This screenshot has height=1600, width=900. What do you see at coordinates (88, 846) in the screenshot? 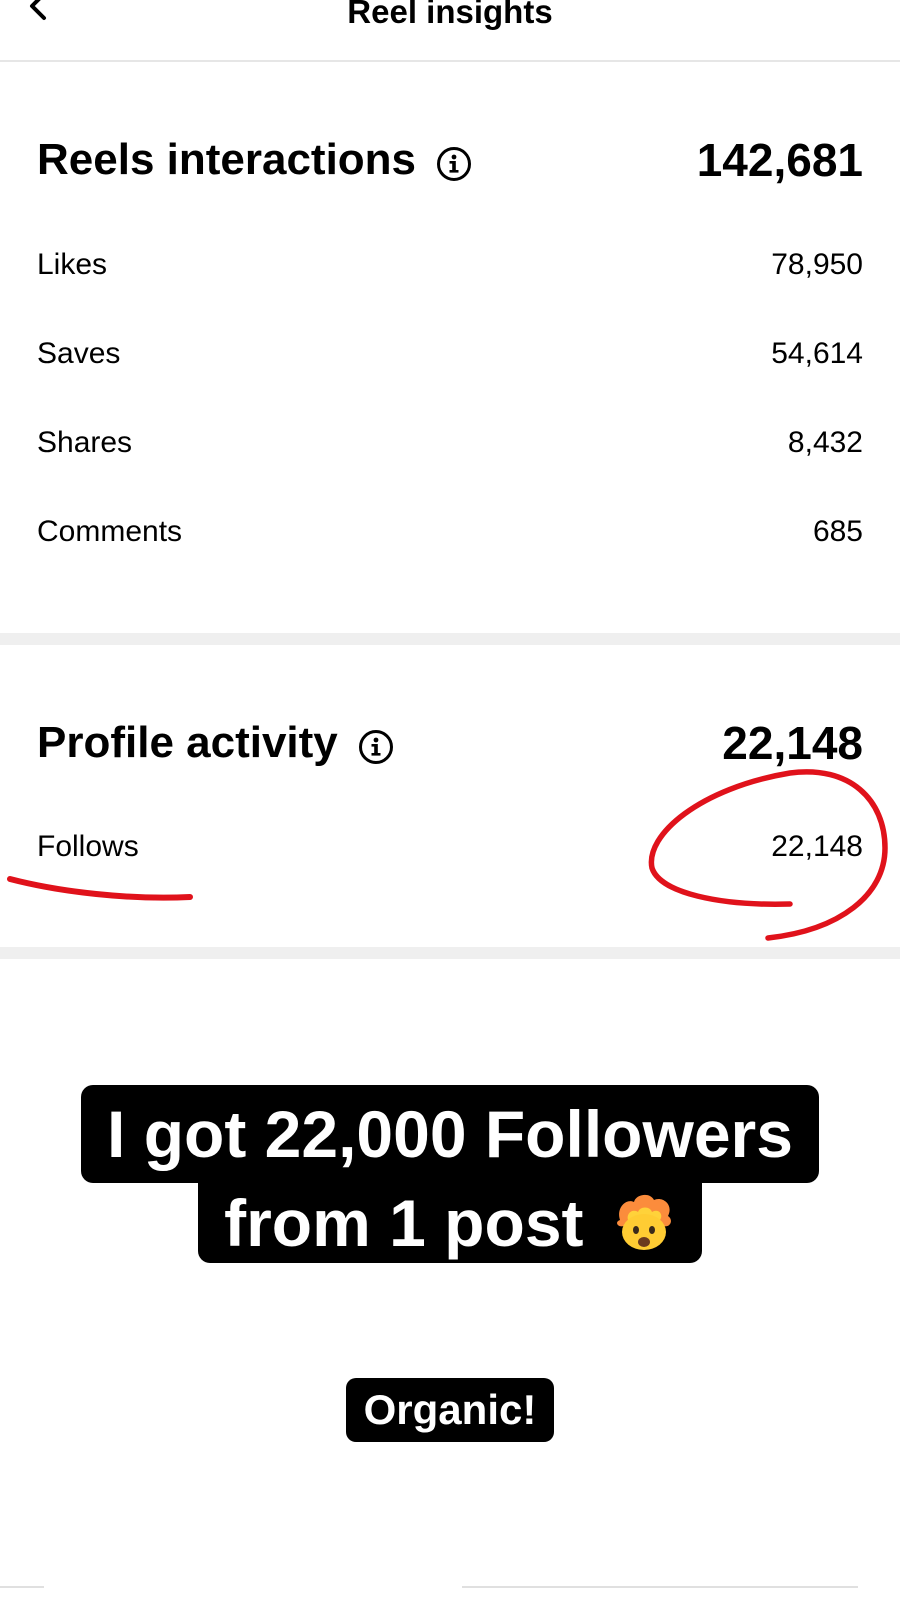
I see `metric-label: Follows` at bounding box center [88, 846].